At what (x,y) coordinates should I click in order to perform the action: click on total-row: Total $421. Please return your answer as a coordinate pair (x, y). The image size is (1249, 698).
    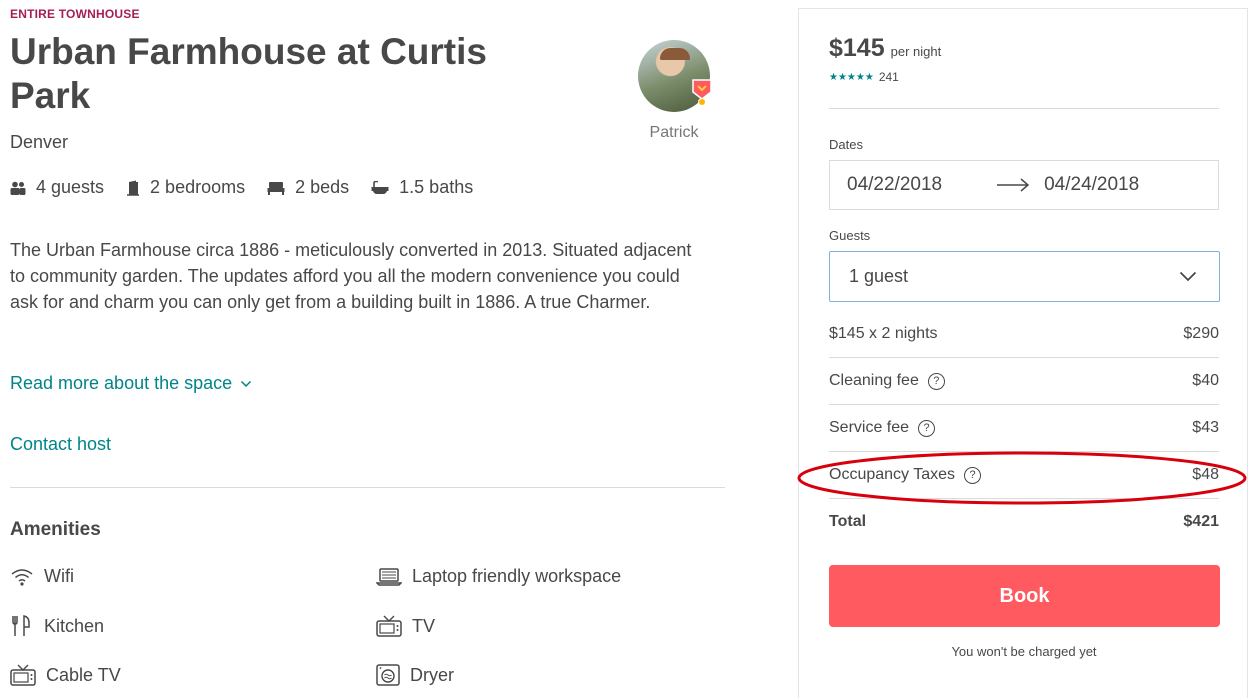
    Looking at the image, I should click on (1024, 522).